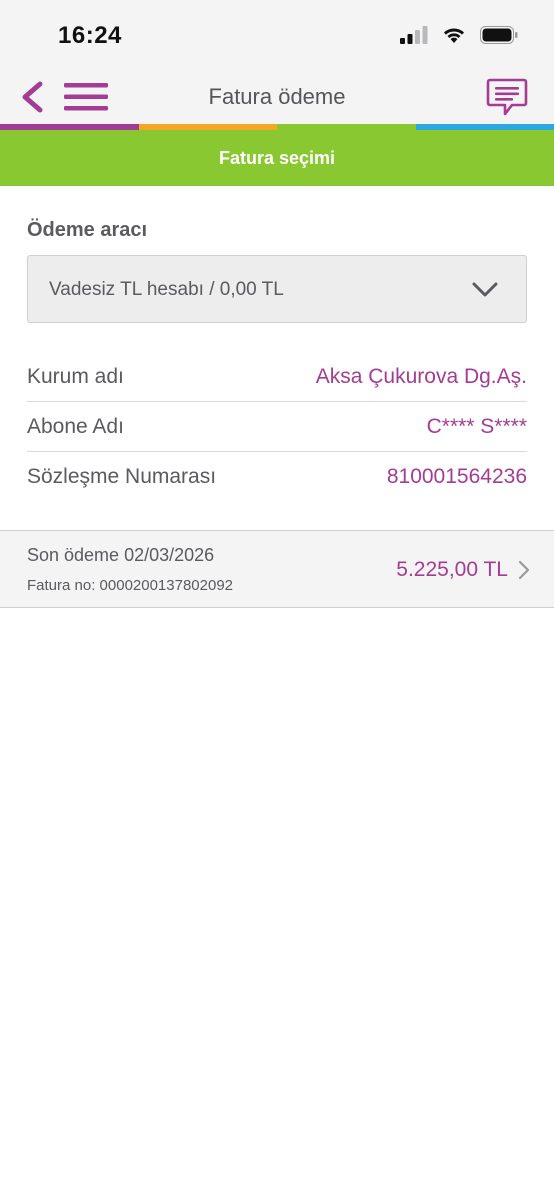 The height and width of the screenshot is (1200, 554). What do you see at coordinates (454, 35) in the screenshot?
I see `wifi-icon` at bounding box center [454, 35].